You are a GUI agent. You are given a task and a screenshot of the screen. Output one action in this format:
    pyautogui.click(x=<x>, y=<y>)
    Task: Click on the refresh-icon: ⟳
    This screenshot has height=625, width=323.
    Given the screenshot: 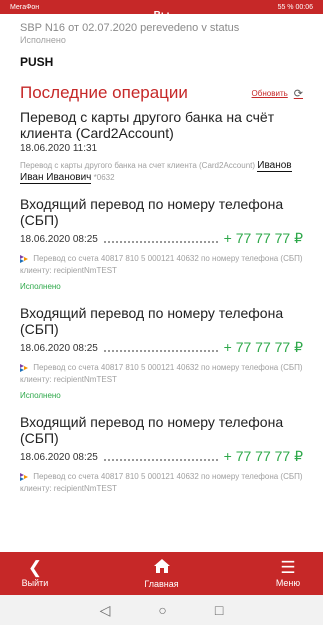 What is the action you would take?
    pyautogui.click(x=298, y=93)
    